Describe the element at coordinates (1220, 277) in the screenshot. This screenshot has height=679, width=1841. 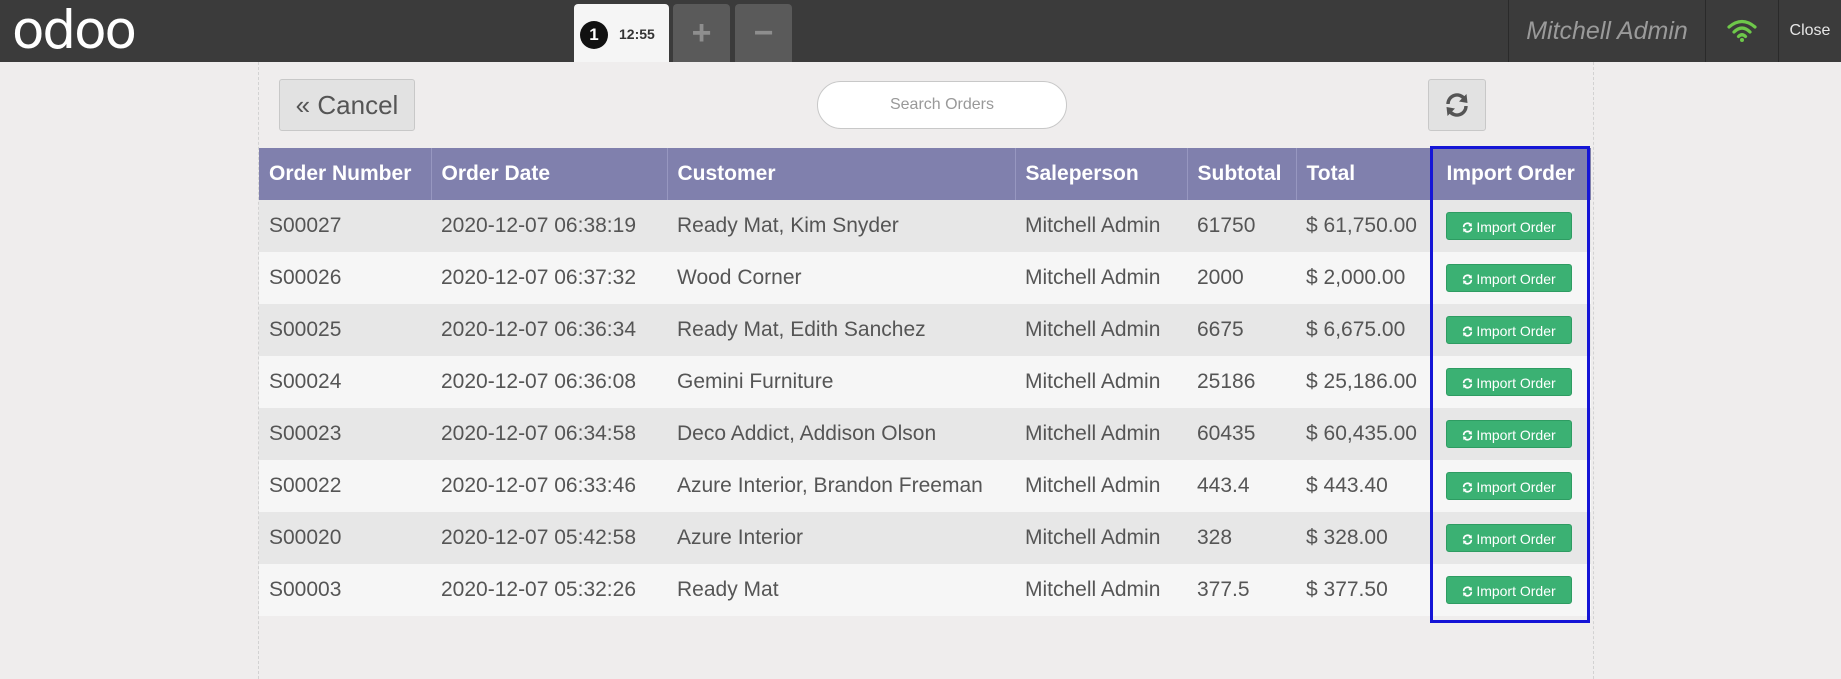
I see `cell-subtotal: 2000` at that location.